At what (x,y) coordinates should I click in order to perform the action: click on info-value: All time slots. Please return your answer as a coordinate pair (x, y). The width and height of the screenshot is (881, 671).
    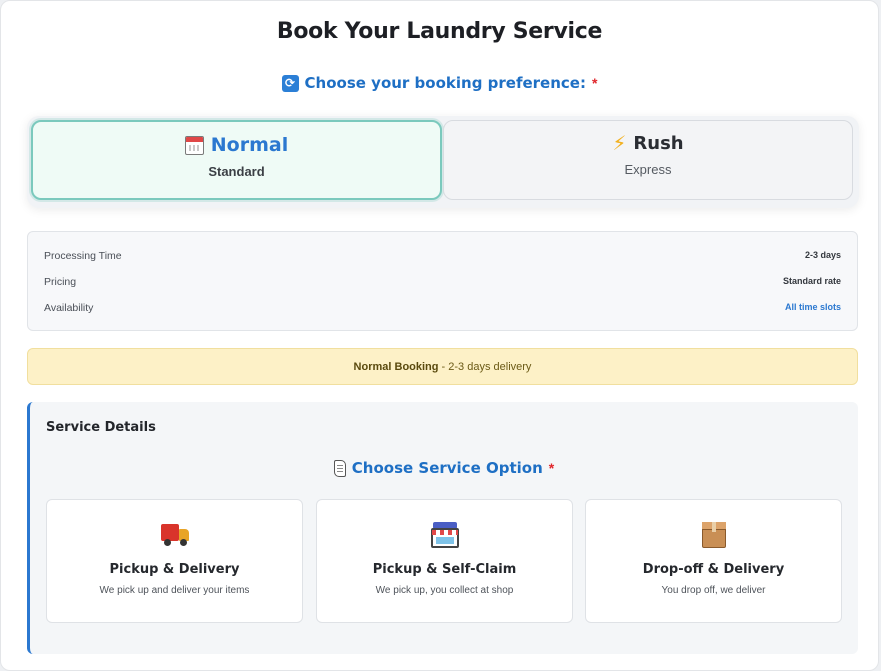
    Looking at the image, I should click on (812, 307).